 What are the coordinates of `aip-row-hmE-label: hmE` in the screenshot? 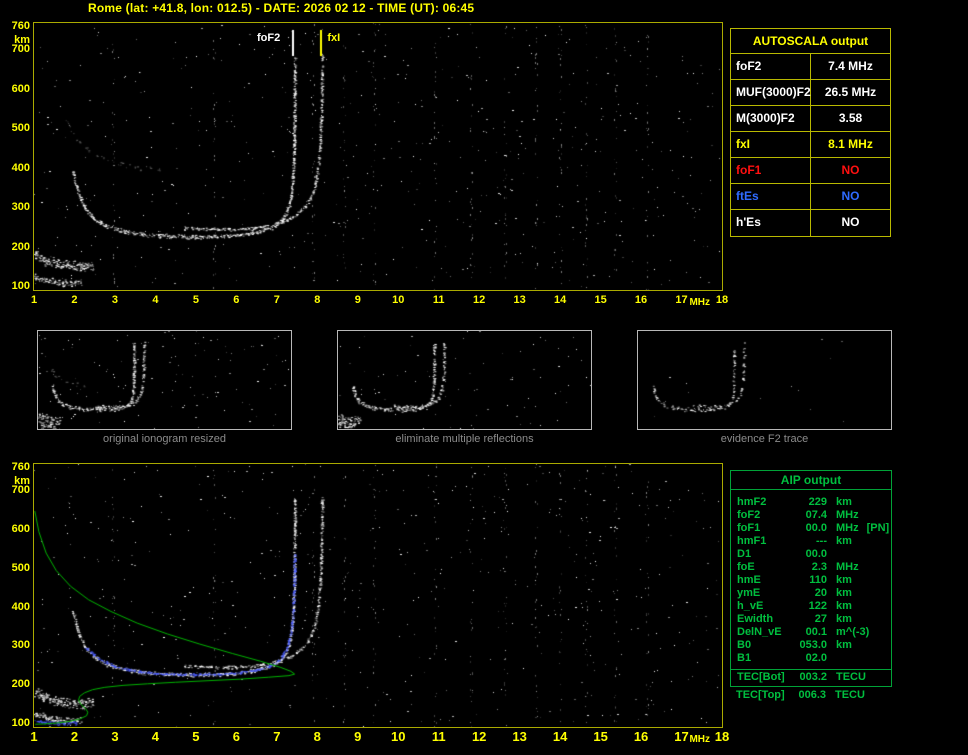 It's located at (749, 580).